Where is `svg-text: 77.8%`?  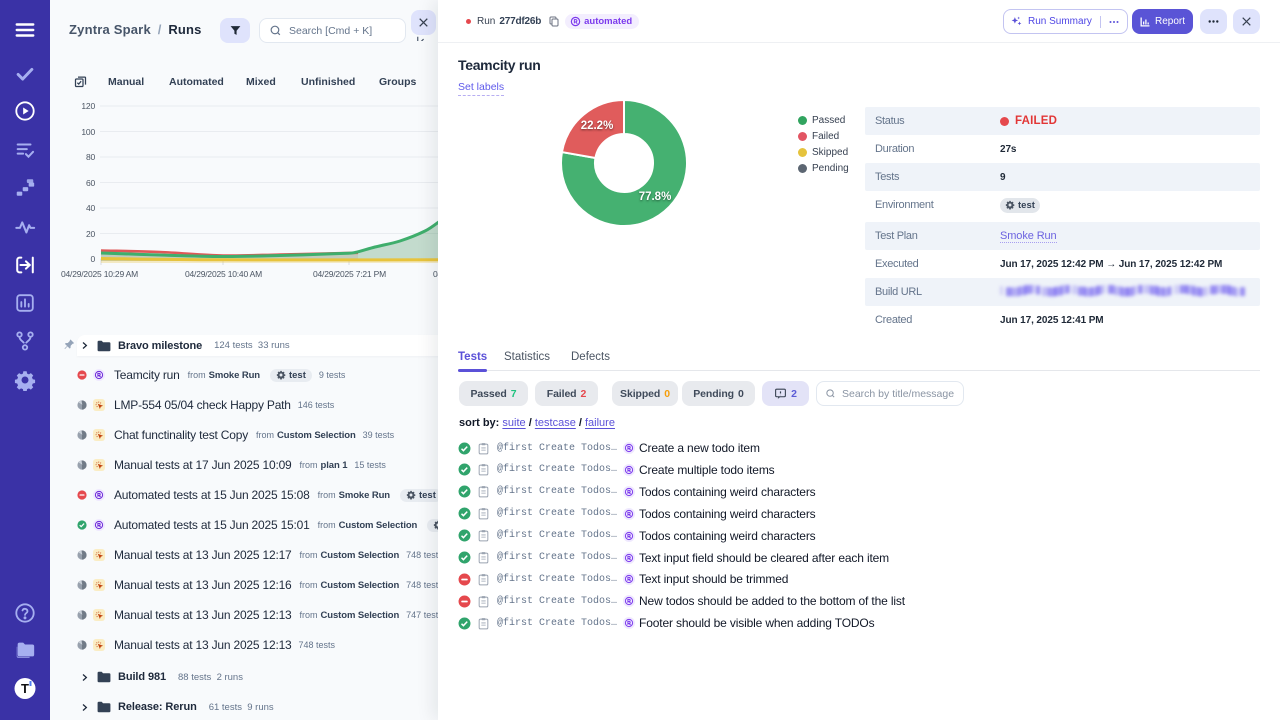 svg-text: 77.8% is located at coordinates (655, 197).